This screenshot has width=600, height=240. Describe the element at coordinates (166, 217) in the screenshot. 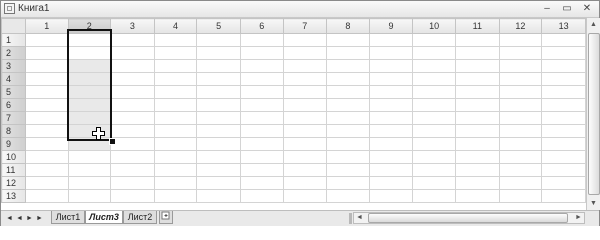

I see `insert-sheet-icon` at that location.